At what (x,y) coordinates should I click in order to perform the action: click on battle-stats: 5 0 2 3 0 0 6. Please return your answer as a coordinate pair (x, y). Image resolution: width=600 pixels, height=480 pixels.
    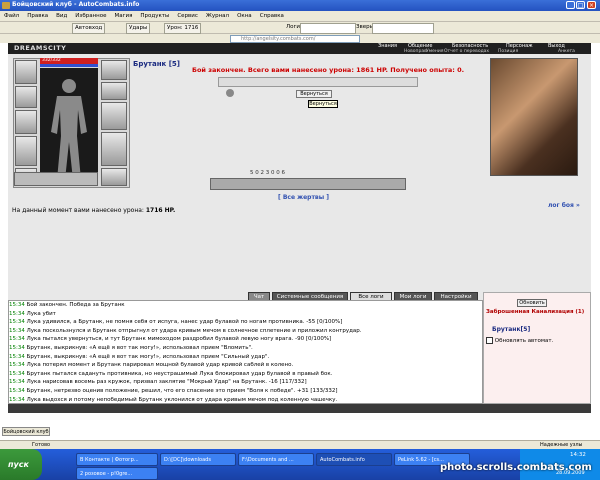
    Looking at the image, I should click on (267, 173).